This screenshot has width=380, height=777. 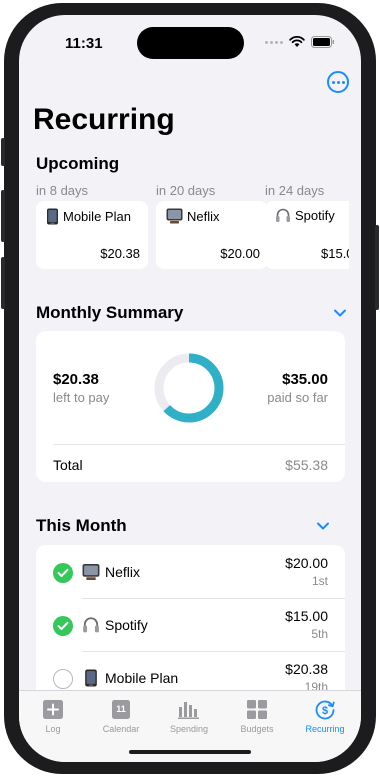 I want to click on tab-budgets: Budgets, so click(x=257, y=716).